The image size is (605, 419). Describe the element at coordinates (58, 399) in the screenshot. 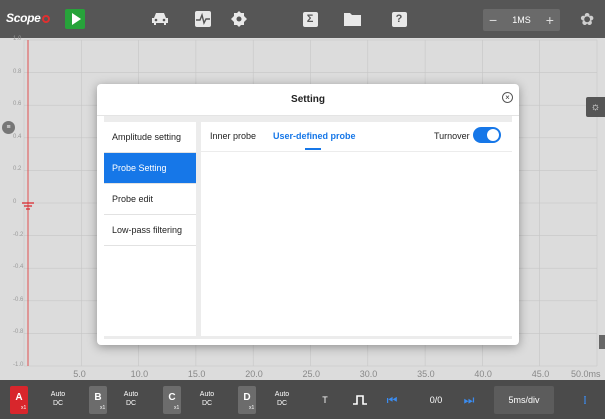

I see `channel-a-coupling: Auto DC` at that location.